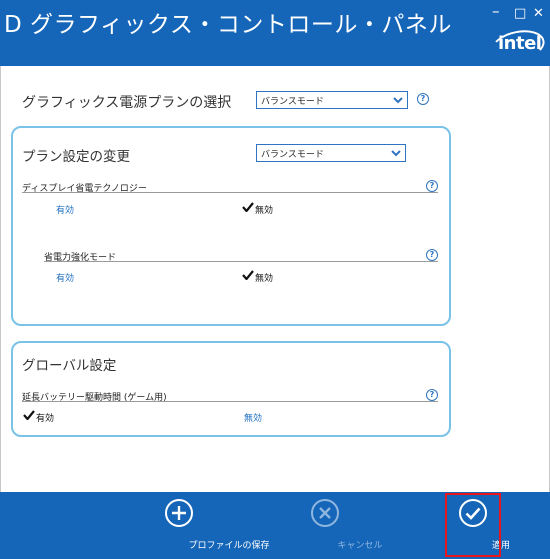 This screenshot has width=550, height=559. What do you see at coordinates (253, 417) in the screenshot?
I see `extended-battery-disable-option: 無効` at bounding box center [253, 417].